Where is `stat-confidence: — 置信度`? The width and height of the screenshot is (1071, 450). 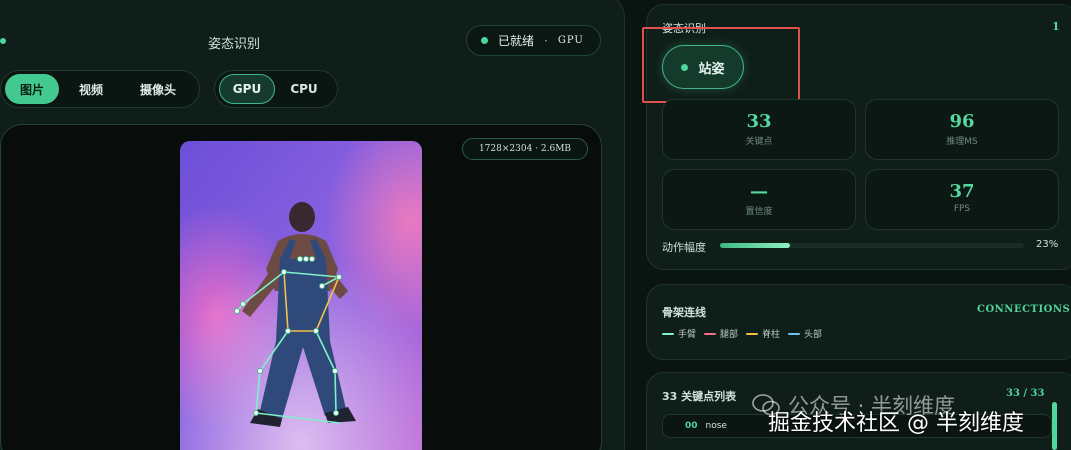
stat-confidence: — 置信度 is located at coordinates (759, 199).